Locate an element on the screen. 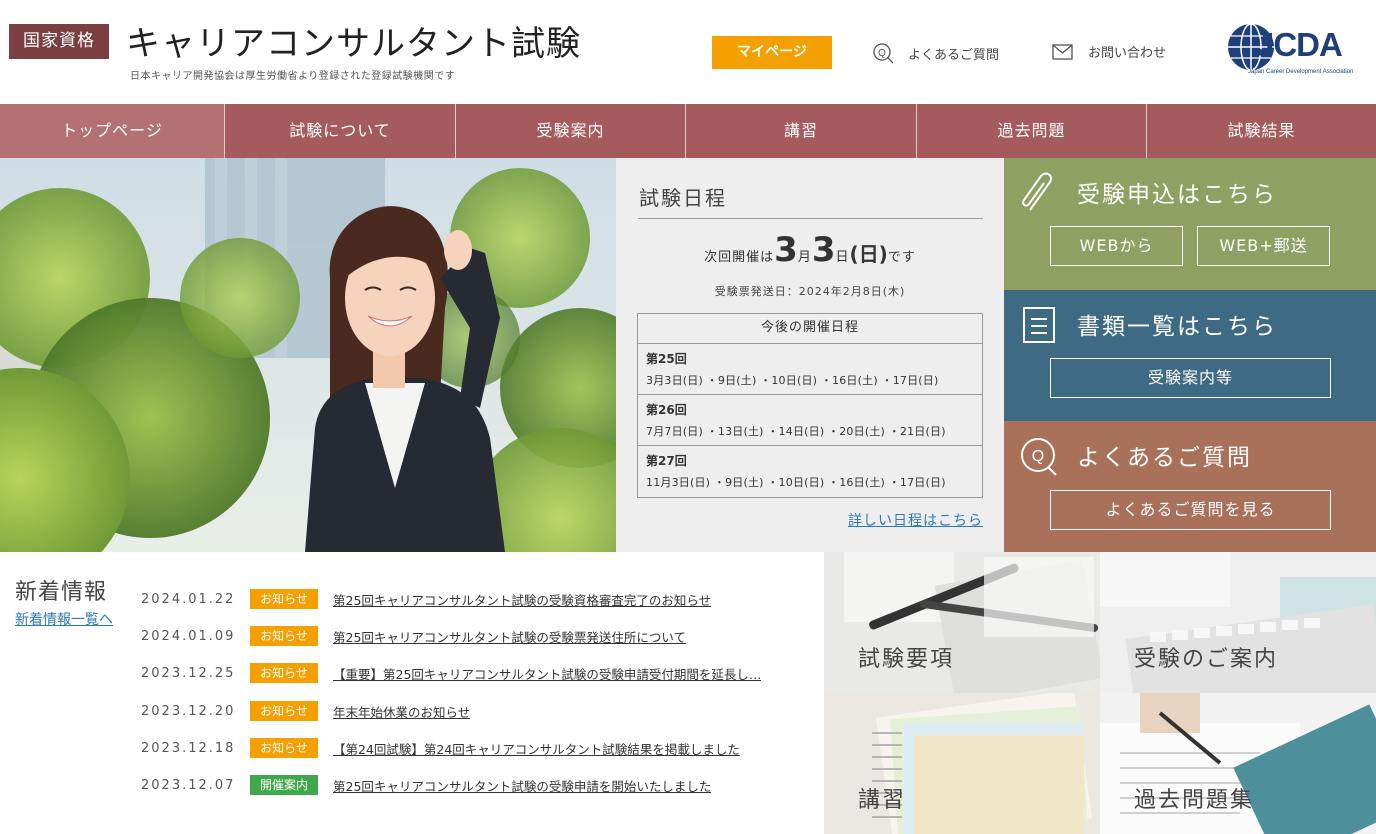 The image size is (1376, 834). faq-search-icon: Q is located at coordinates (883, 53).